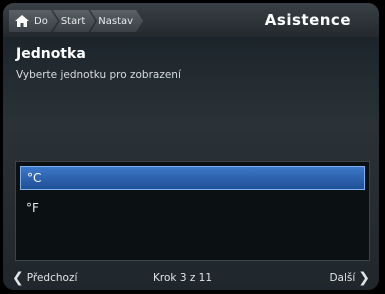  I want to click on next-button: Další ❯, so click(351, 278).